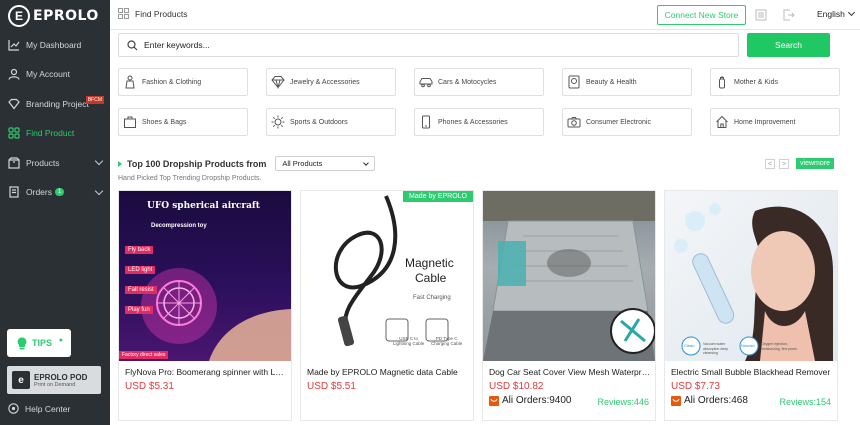  Describe the element at coordinates (752, 372) in the screenshot. I see `product-title: Electric Small Bubble Blackhead Remover` at that location.